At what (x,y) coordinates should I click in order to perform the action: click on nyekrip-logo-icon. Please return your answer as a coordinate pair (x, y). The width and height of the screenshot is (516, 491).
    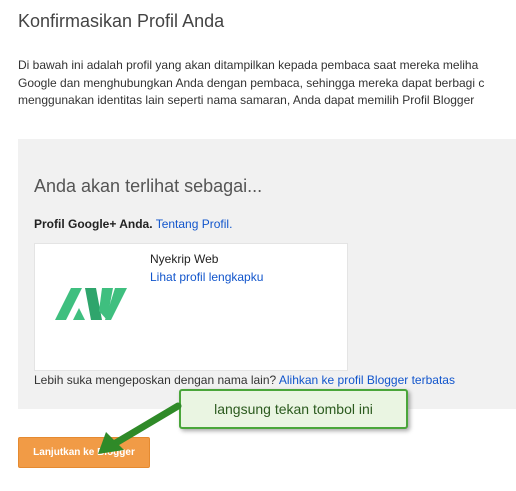
    Looking at the image, I should click on (91, 304).